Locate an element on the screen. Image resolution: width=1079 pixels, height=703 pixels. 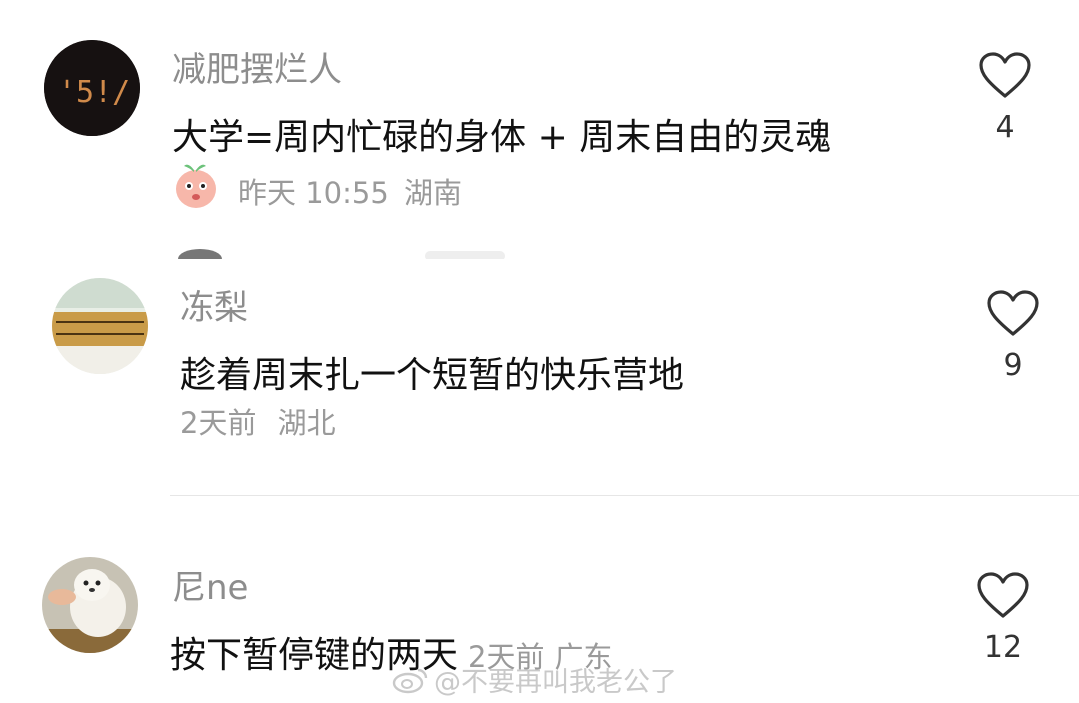
username: 减肥摆烂人 is located at coordinates (257, 66).